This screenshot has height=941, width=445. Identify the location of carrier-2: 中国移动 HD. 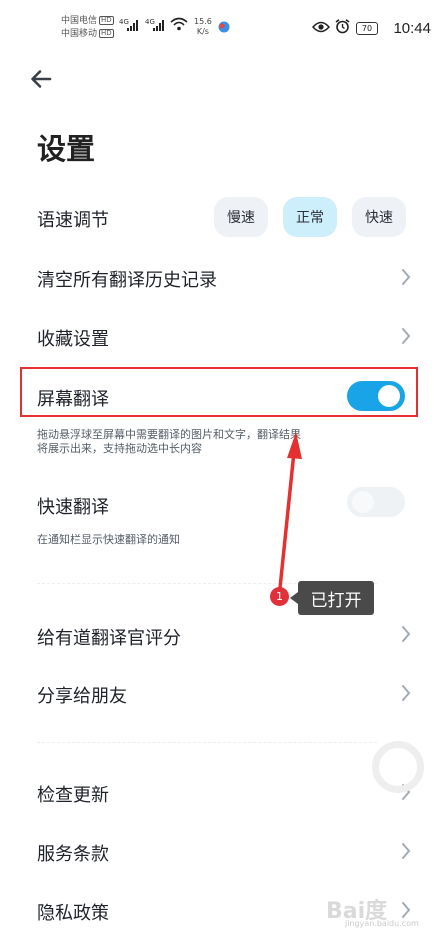
(87, 34).